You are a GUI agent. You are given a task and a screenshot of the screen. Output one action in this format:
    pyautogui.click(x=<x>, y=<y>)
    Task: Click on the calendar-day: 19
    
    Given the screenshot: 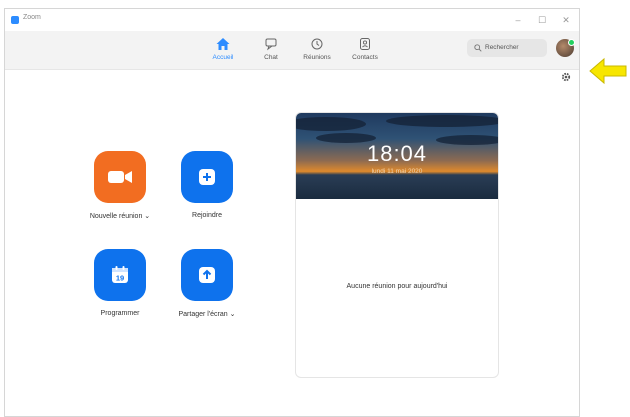 What is the action you would take?
    pyautogui.click(x=120, y=278)
    